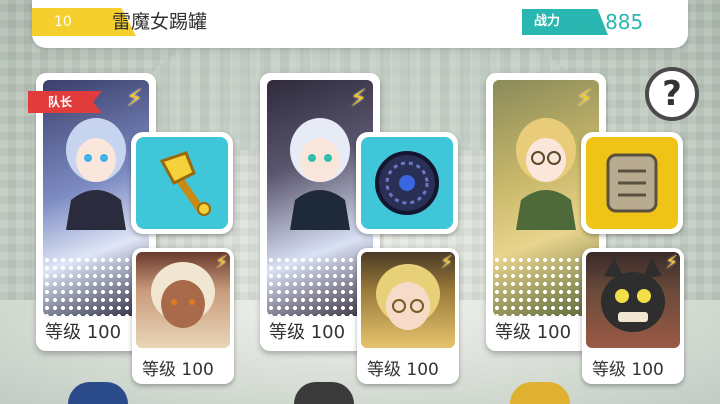 The height and width of the screenshot is (404, 720). Describe the element at coordinates (360, 24) in the screenshot. I see `team-header: 10 雷魔女踢罐 战力 8,885` at that location.